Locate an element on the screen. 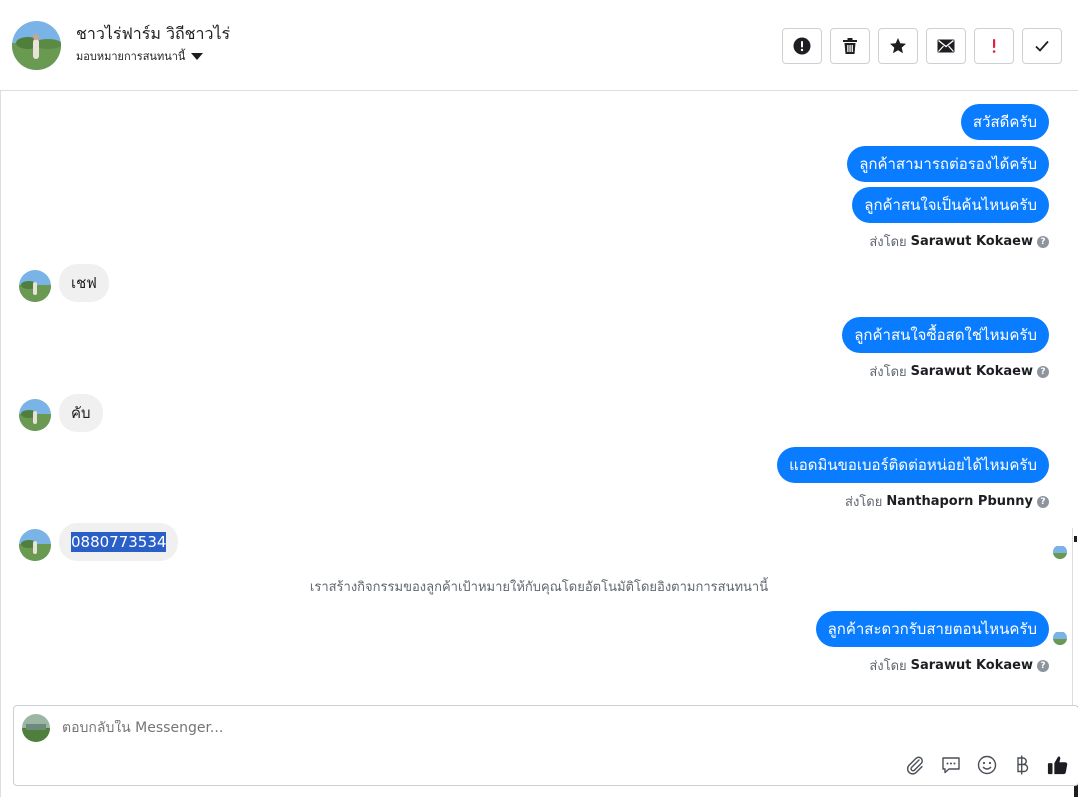 This screenshot has width=1078, height=797. reply-input is located at coordinates (512, 728).